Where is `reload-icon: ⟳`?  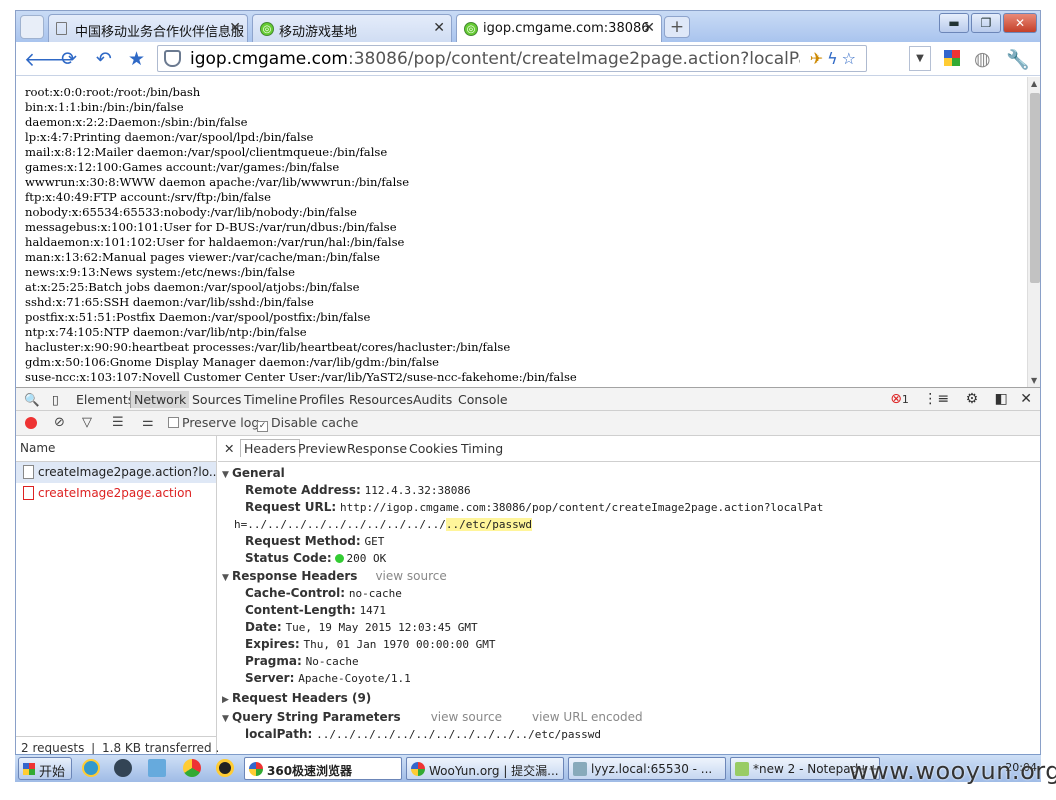 reload-icon: ⟳ is located at coordinates (69, 59).